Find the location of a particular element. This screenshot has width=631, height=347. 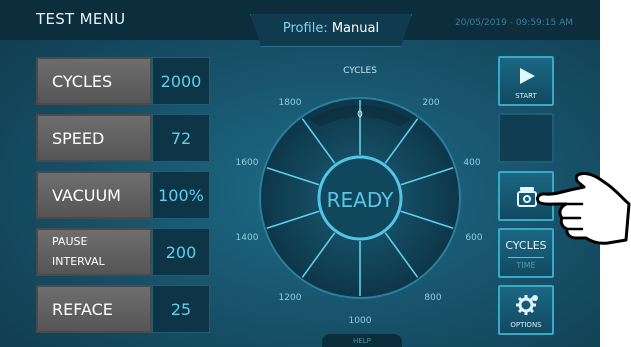

datetime: 20/05/2019 - 09:59:15 AM is located at coordinates (514, 23).